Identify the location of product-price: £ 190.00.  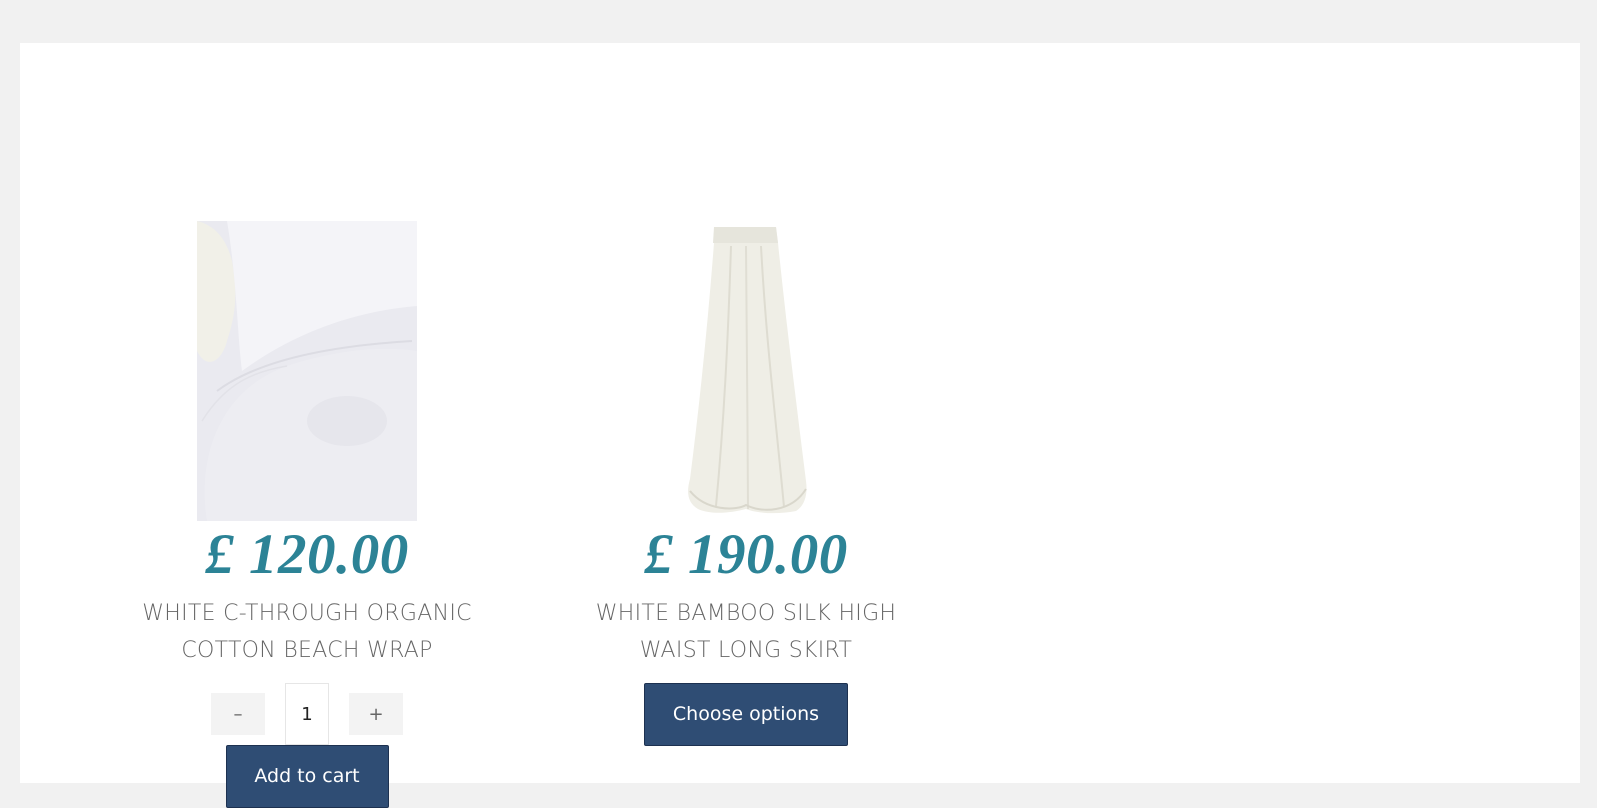
(746, 554).